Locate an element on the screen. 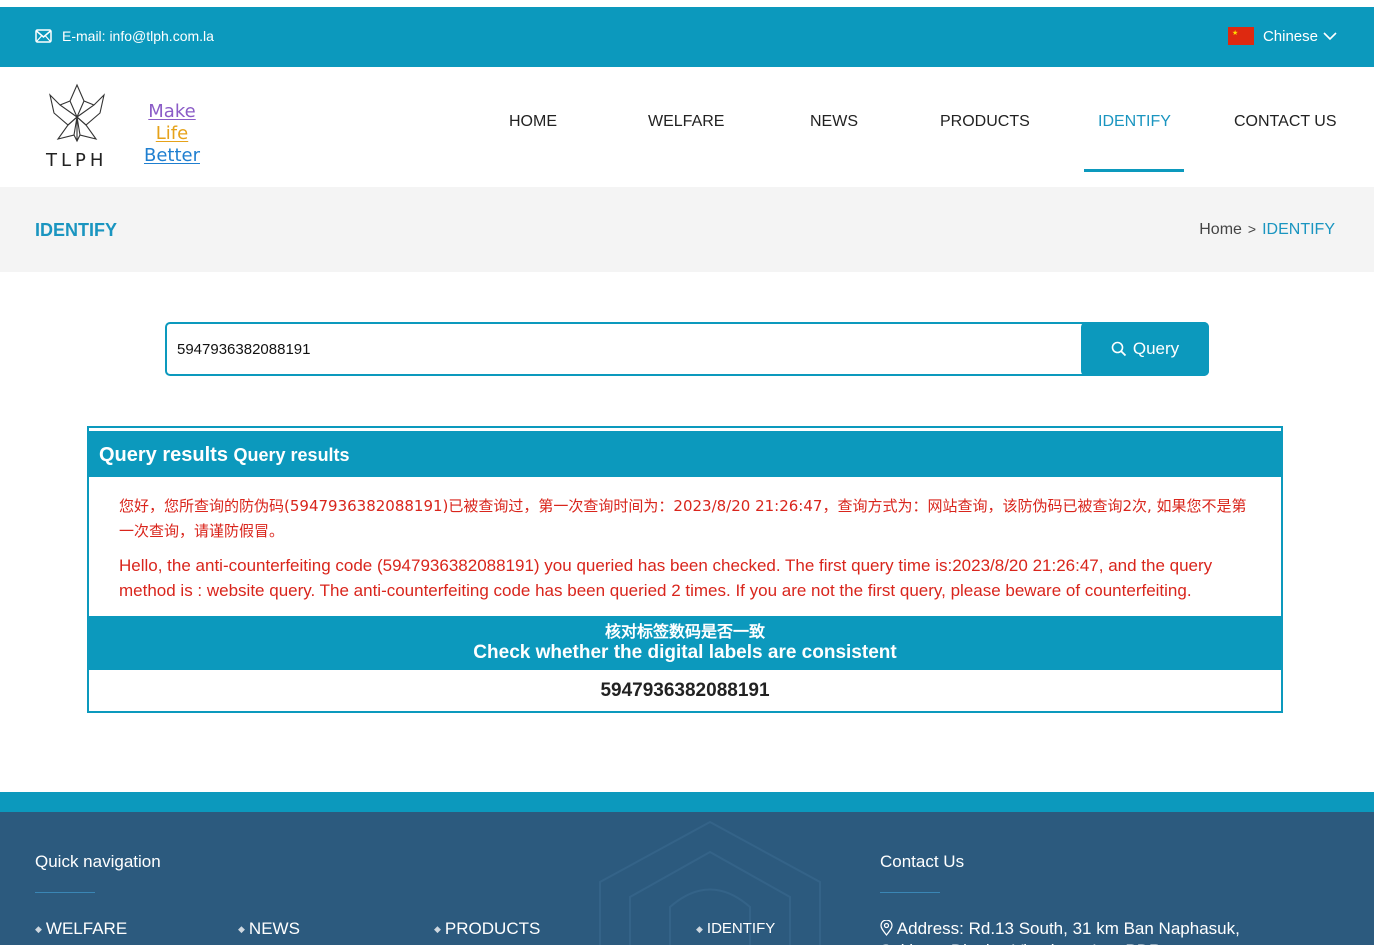 This screenshot has width=1374, height=945. footer-top-band is located at coordinates (687, 802).